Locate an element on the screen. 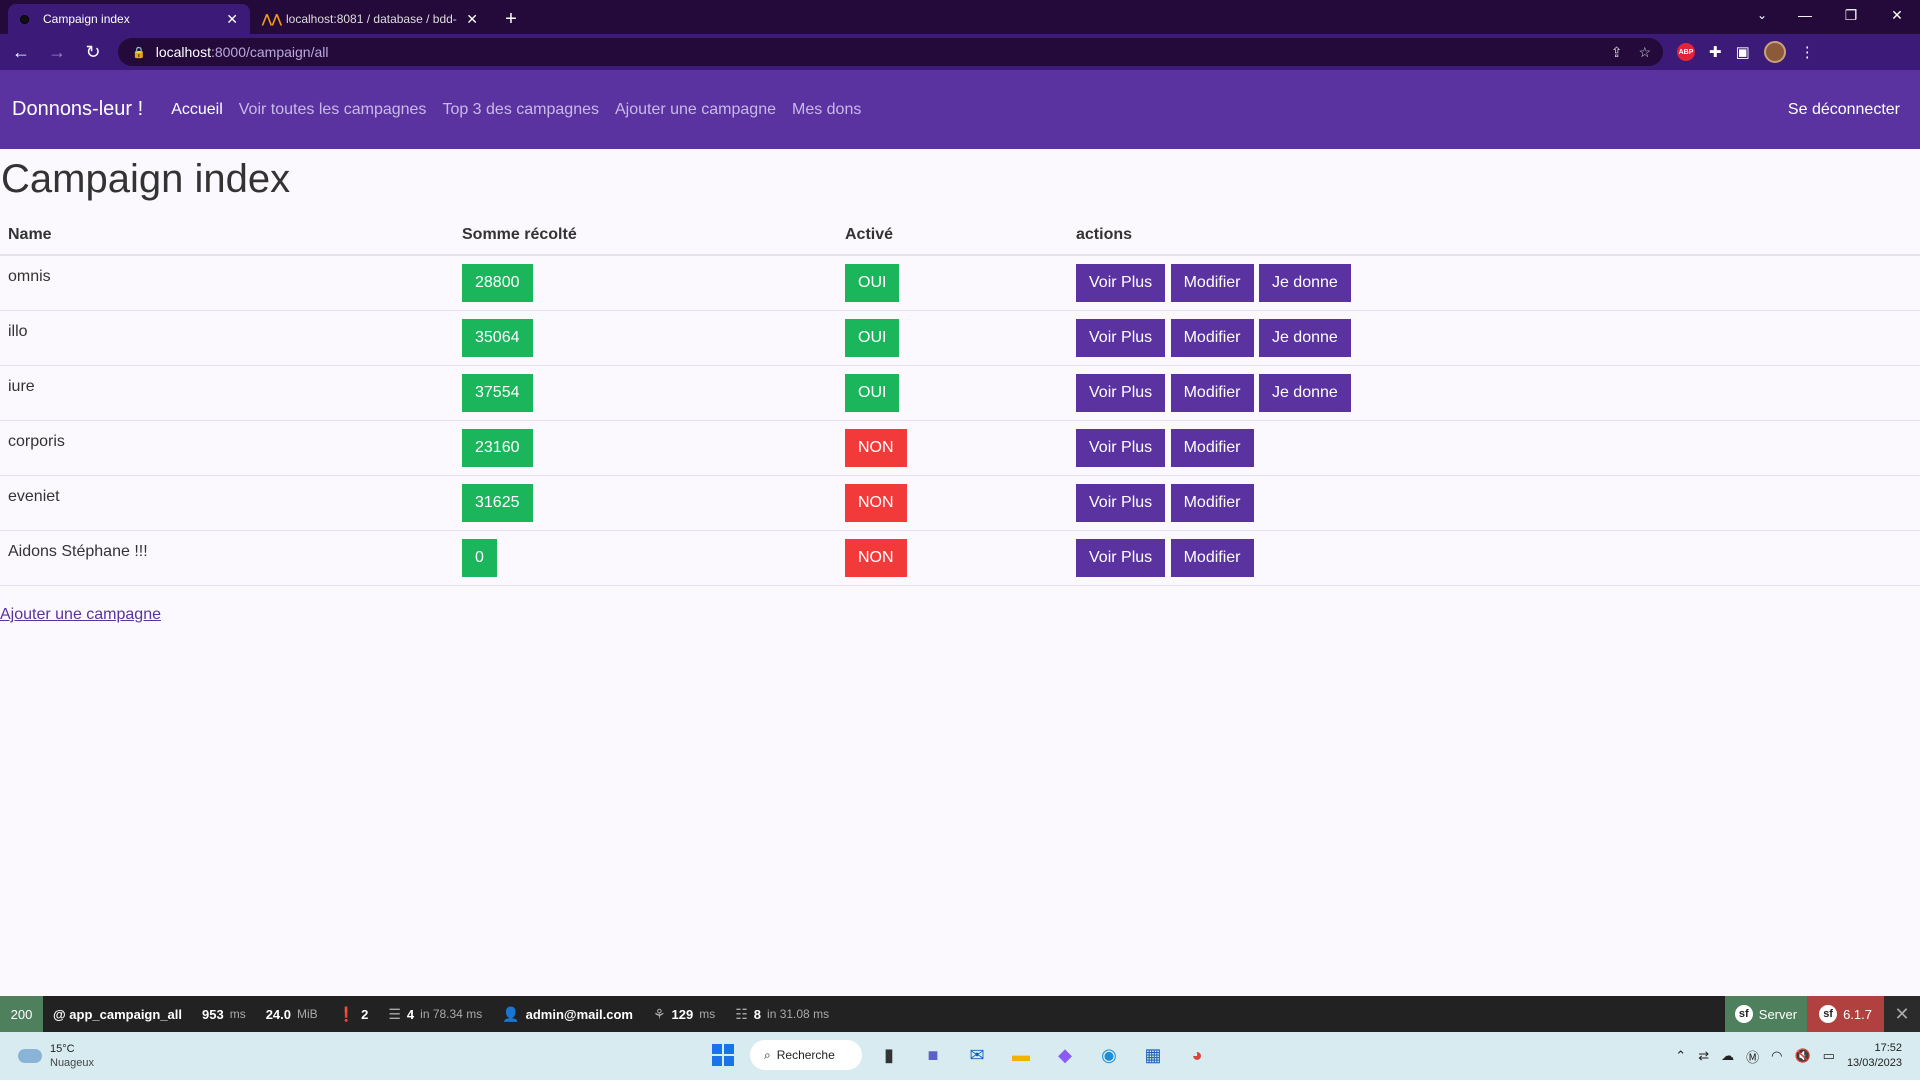 The image size is (1920, 1080). tab-phpmyadmin: ⋀⋀ localhost:8081 / database / bdd- ✕ is located at coordinates (370, 19).